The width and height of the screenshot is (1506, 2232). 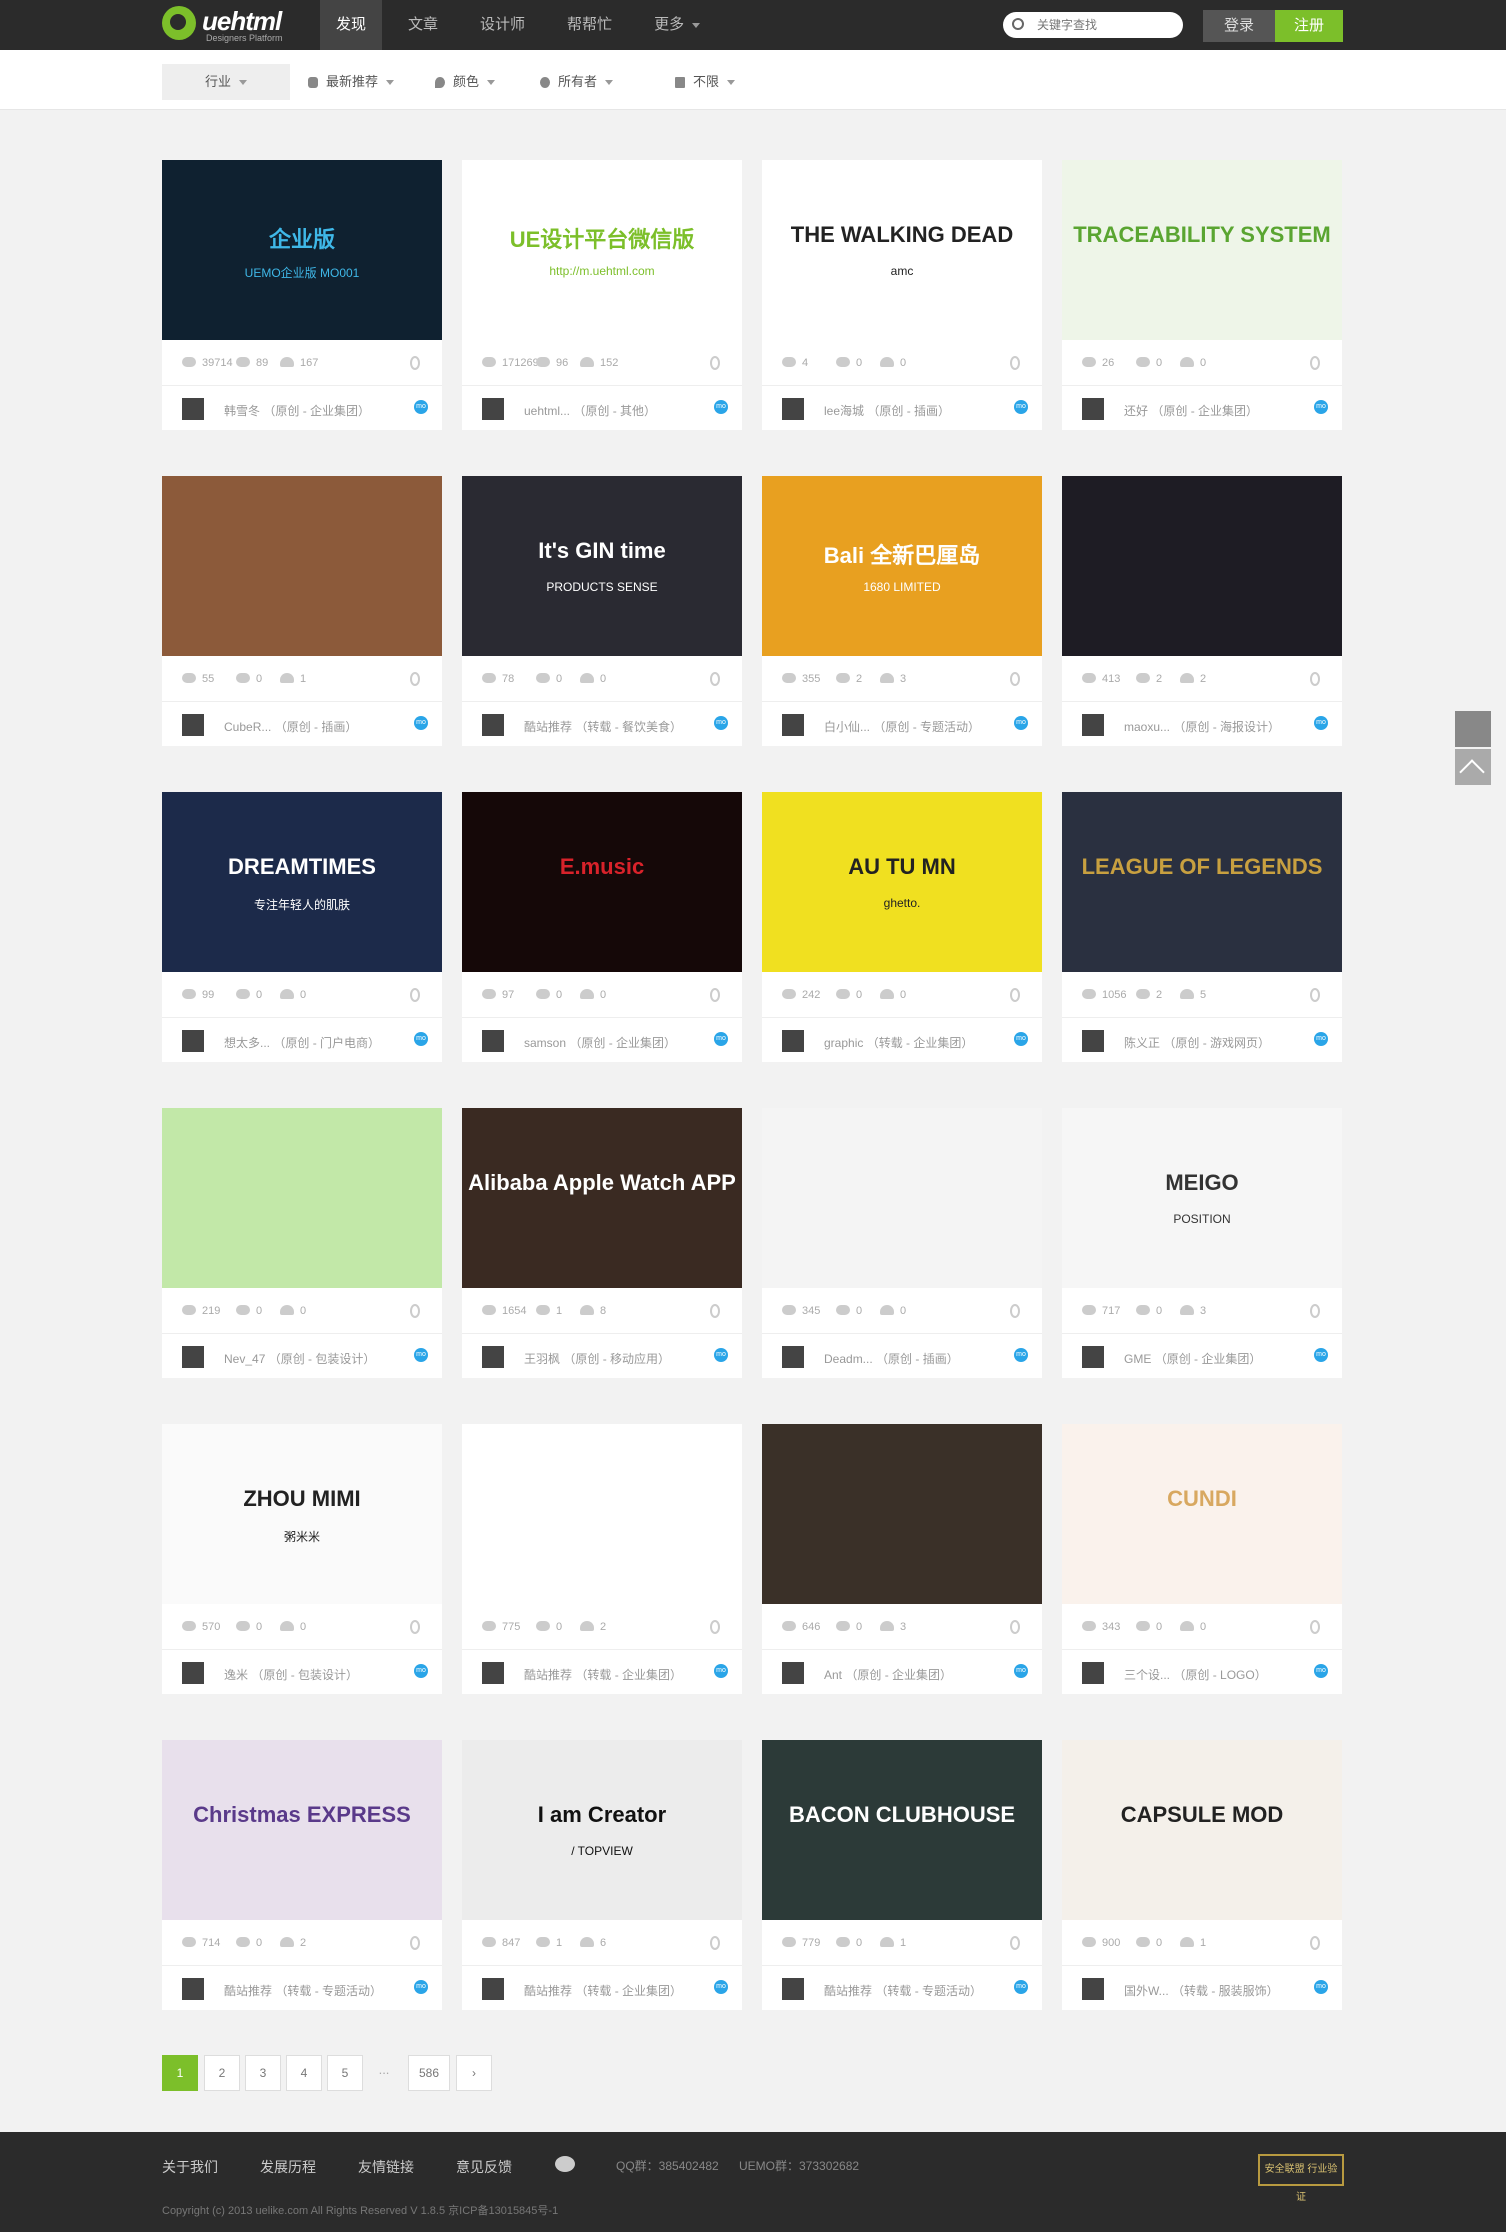 What do you see at coordinates (902, 566) in the screenshot?
I see `work-thumbnail: Bali 全新巴厘岛 1680 LIMITED` at bounding box center [902, 566].